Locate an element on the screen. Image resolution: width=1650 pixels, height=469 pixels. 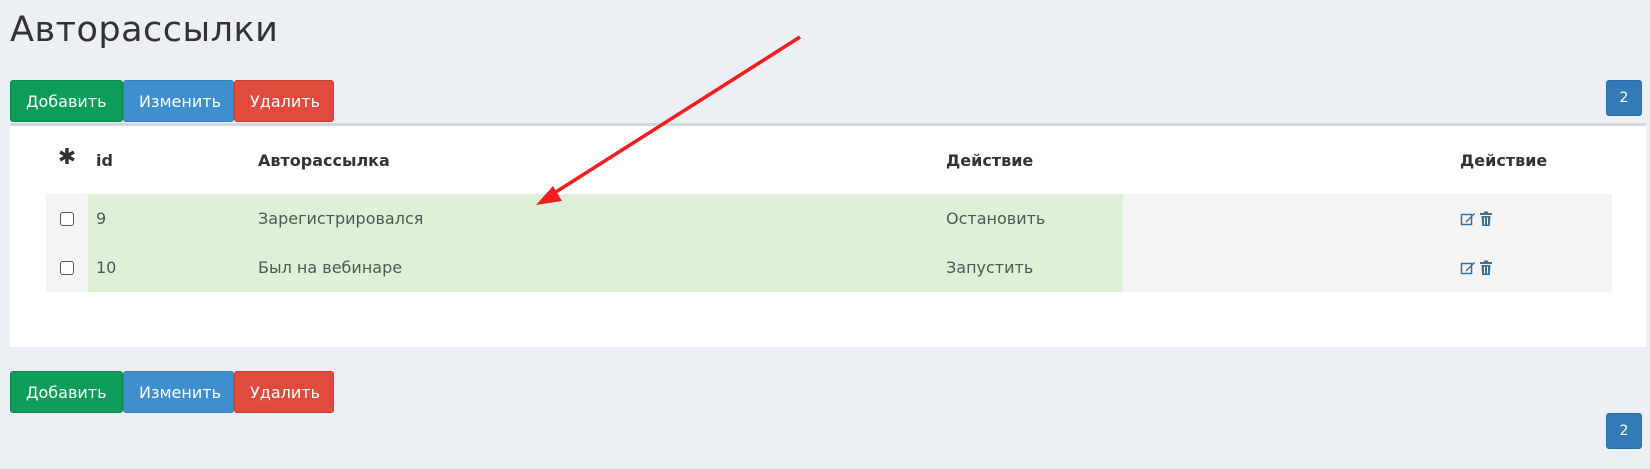
bottom-toolbar: Добавить Изменить Удалить is located at coordinates (172, 392).